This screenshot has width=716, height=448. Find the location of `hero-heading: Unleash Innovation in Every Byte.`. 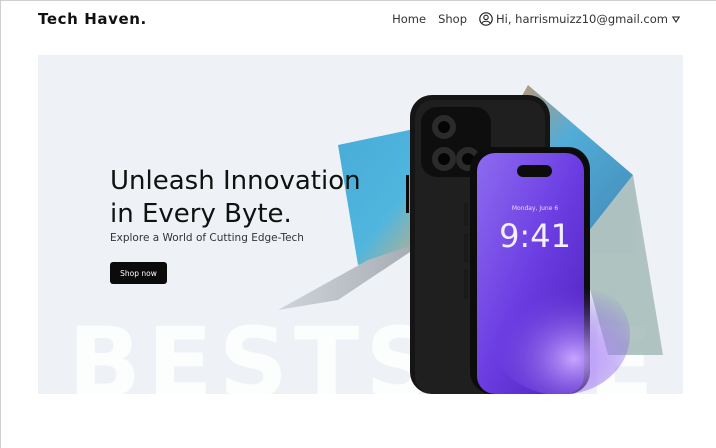

hero-heading: Unleash Innovation in Every Byte. is located at coordinates (260, 198).